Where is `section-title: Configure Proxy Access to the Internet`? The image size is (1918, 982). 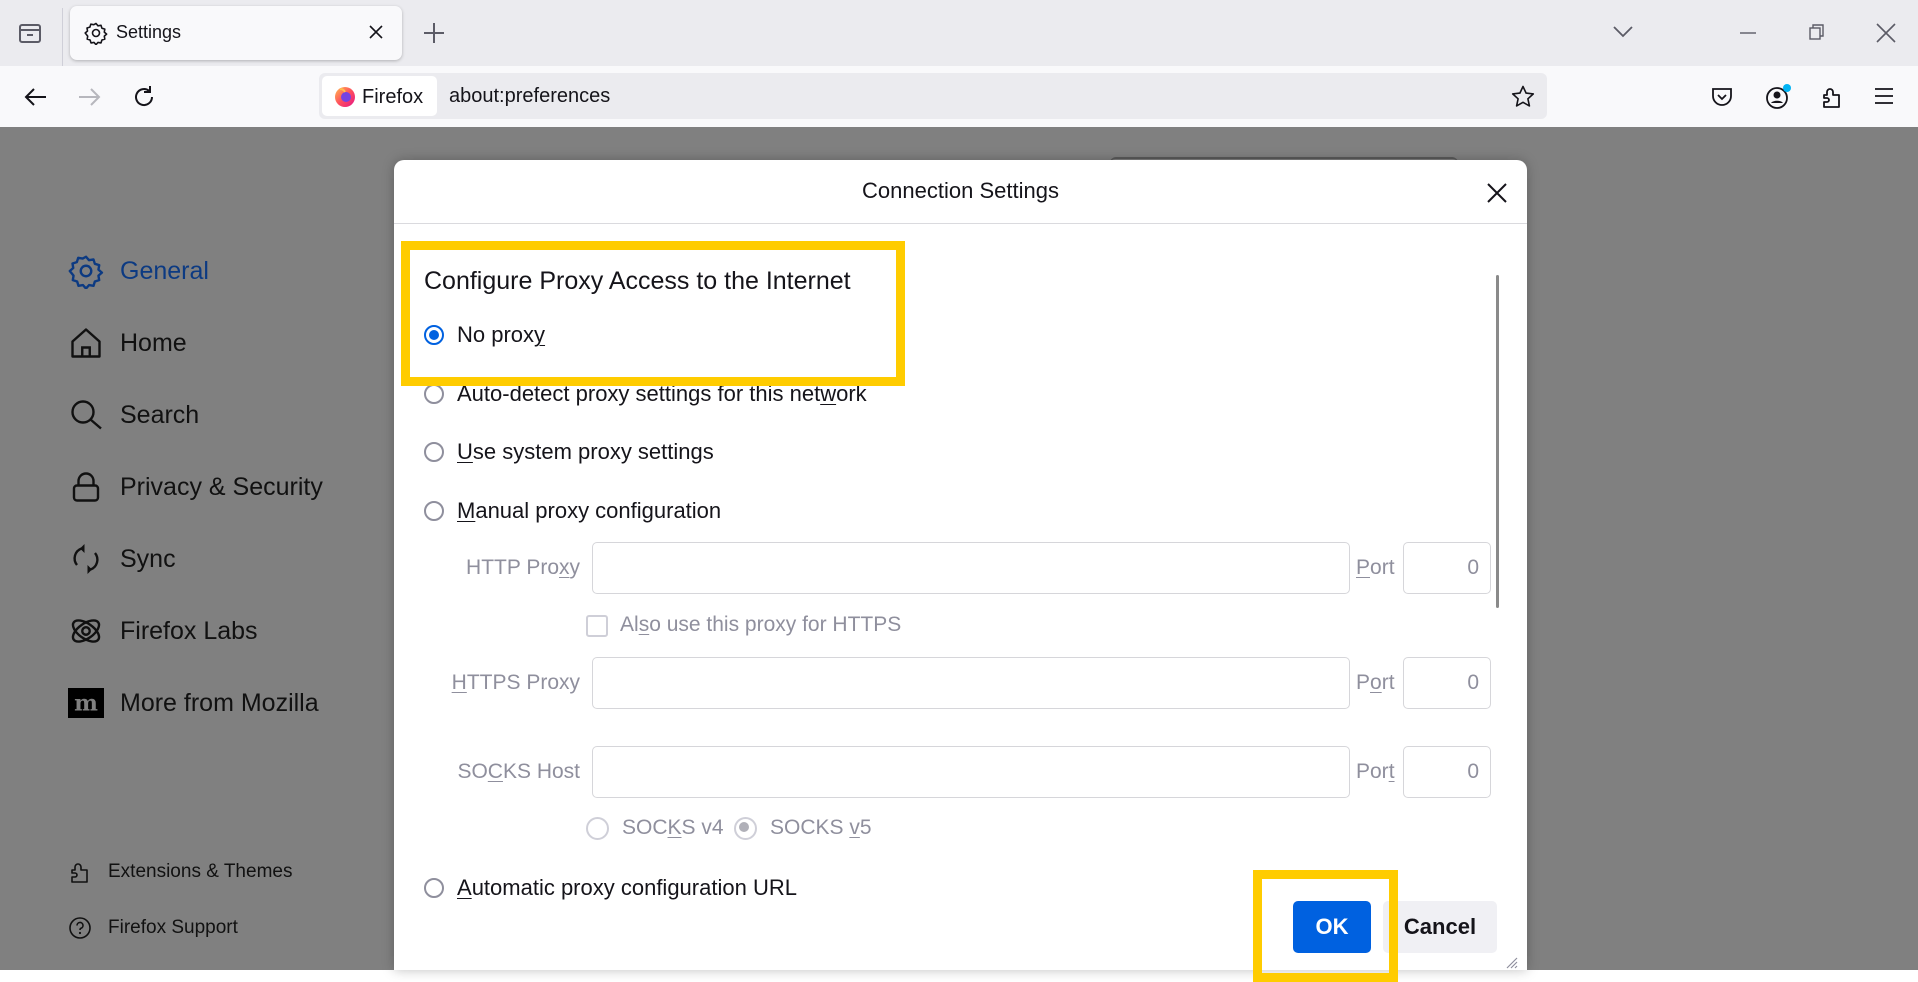 section-title: Configure Proxy Access to the Internet is located at coordinates (637, 281).